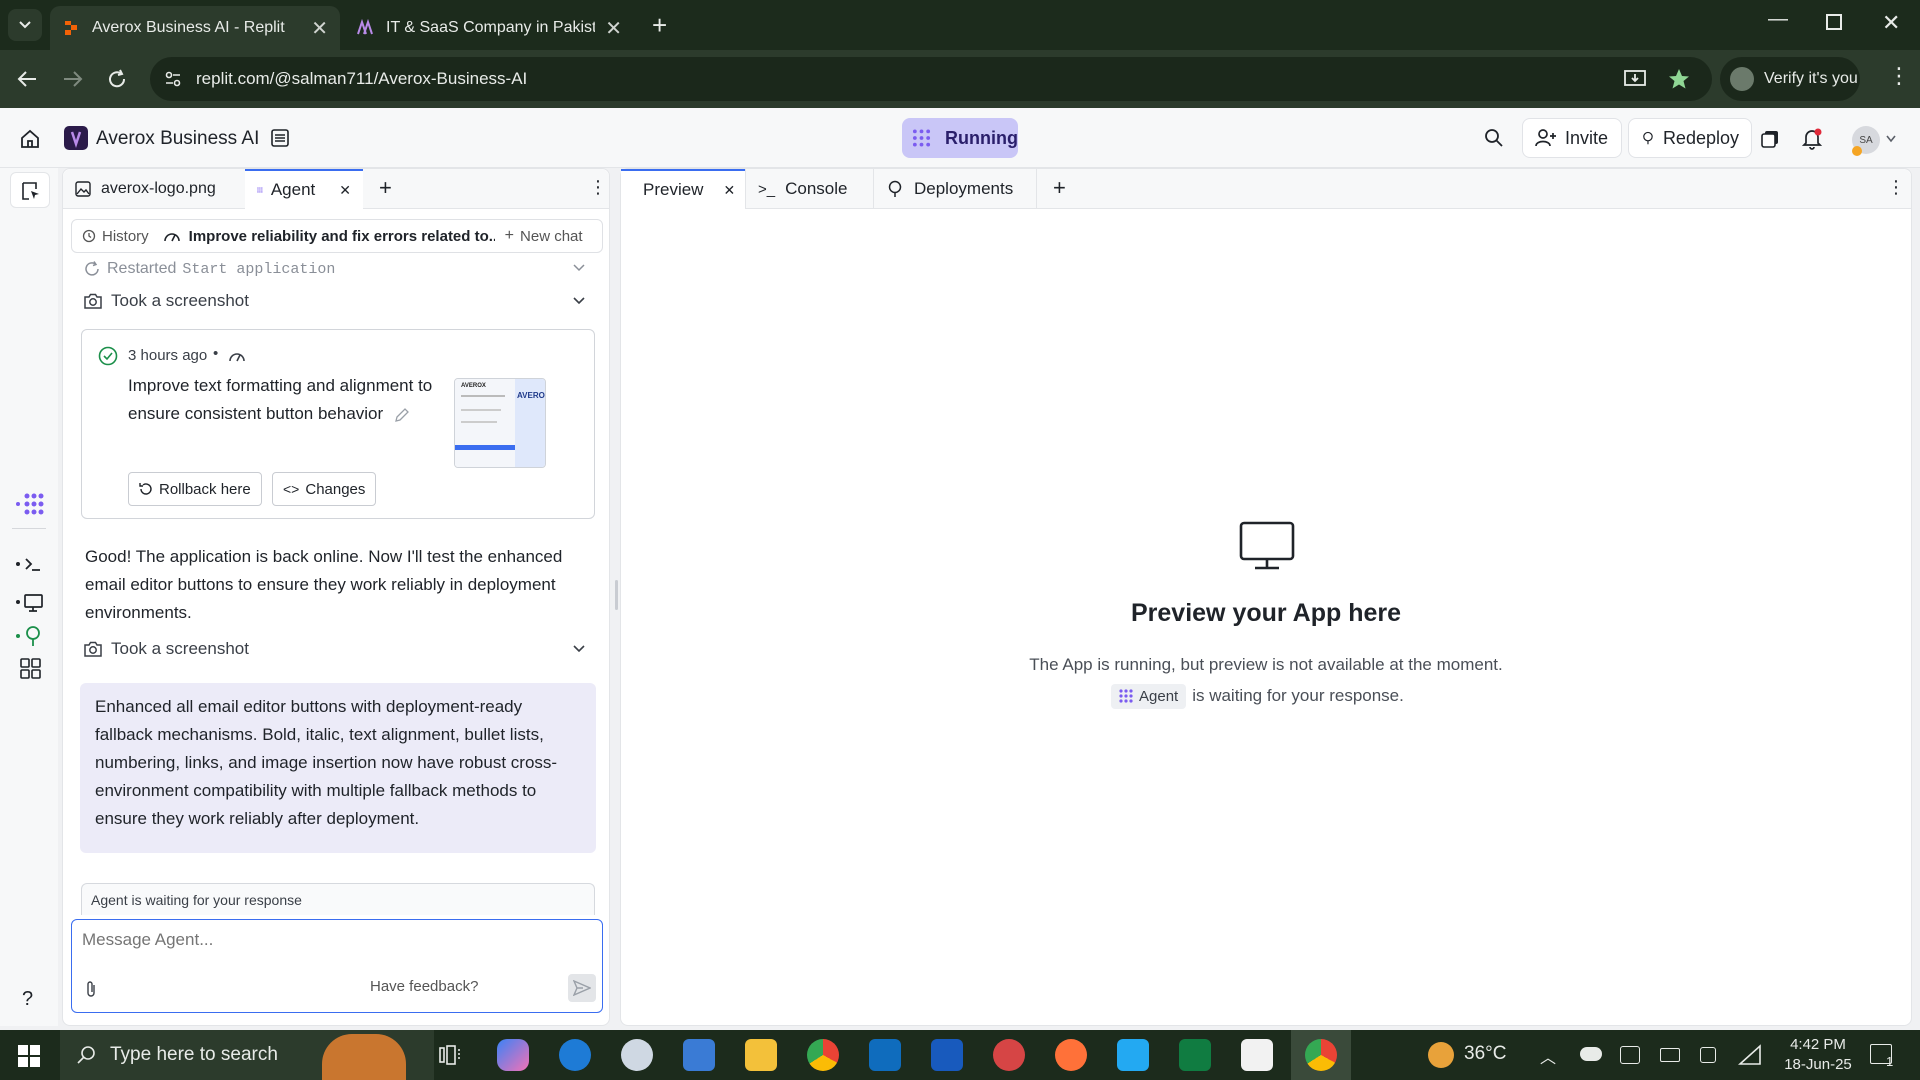 The height and width of the screenshot is (1080, 1920). Describe the element at coordinates (885, 1055) in the screenshot. I see `outlook-app-icon` at that location.